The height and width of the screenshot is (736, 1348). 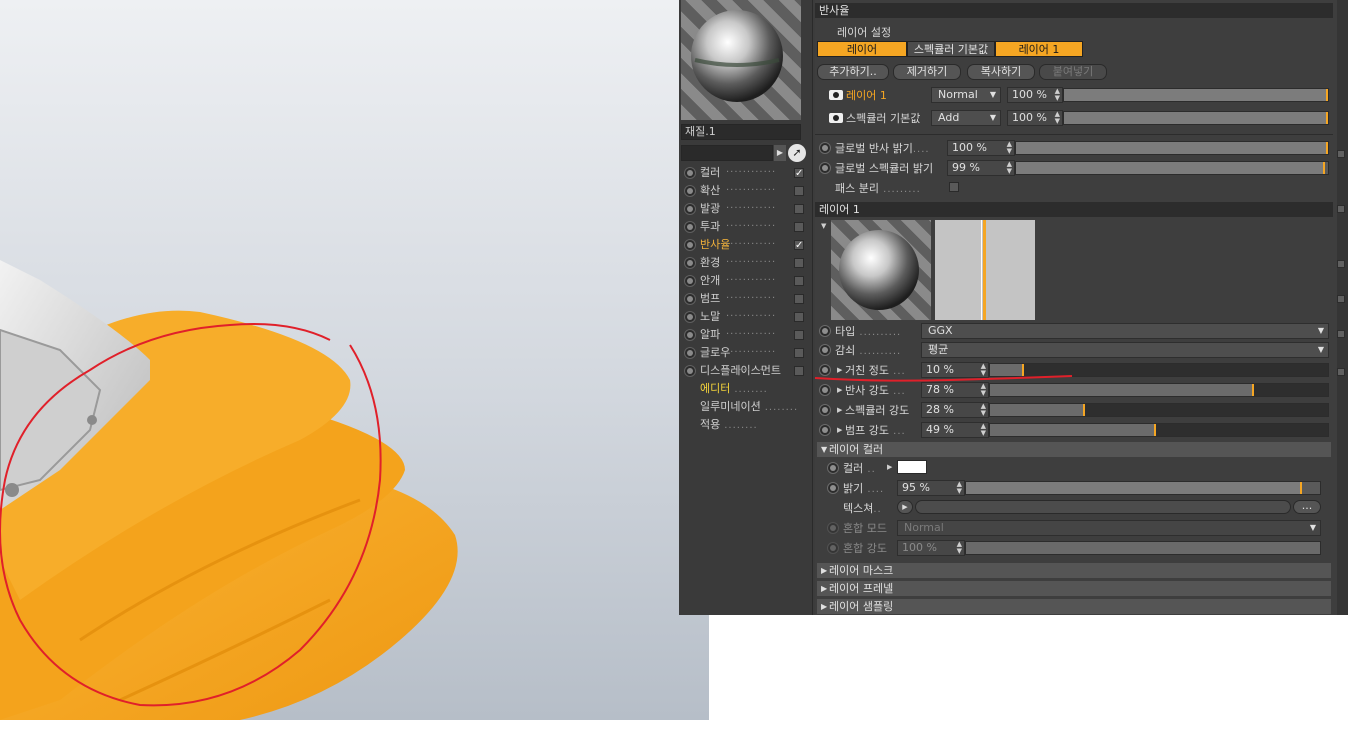 What do you see at coordinates (1039, 49) in the screenshot?
I see `tab-layer1: 레이어 1` at bounding box center [1039, 49].